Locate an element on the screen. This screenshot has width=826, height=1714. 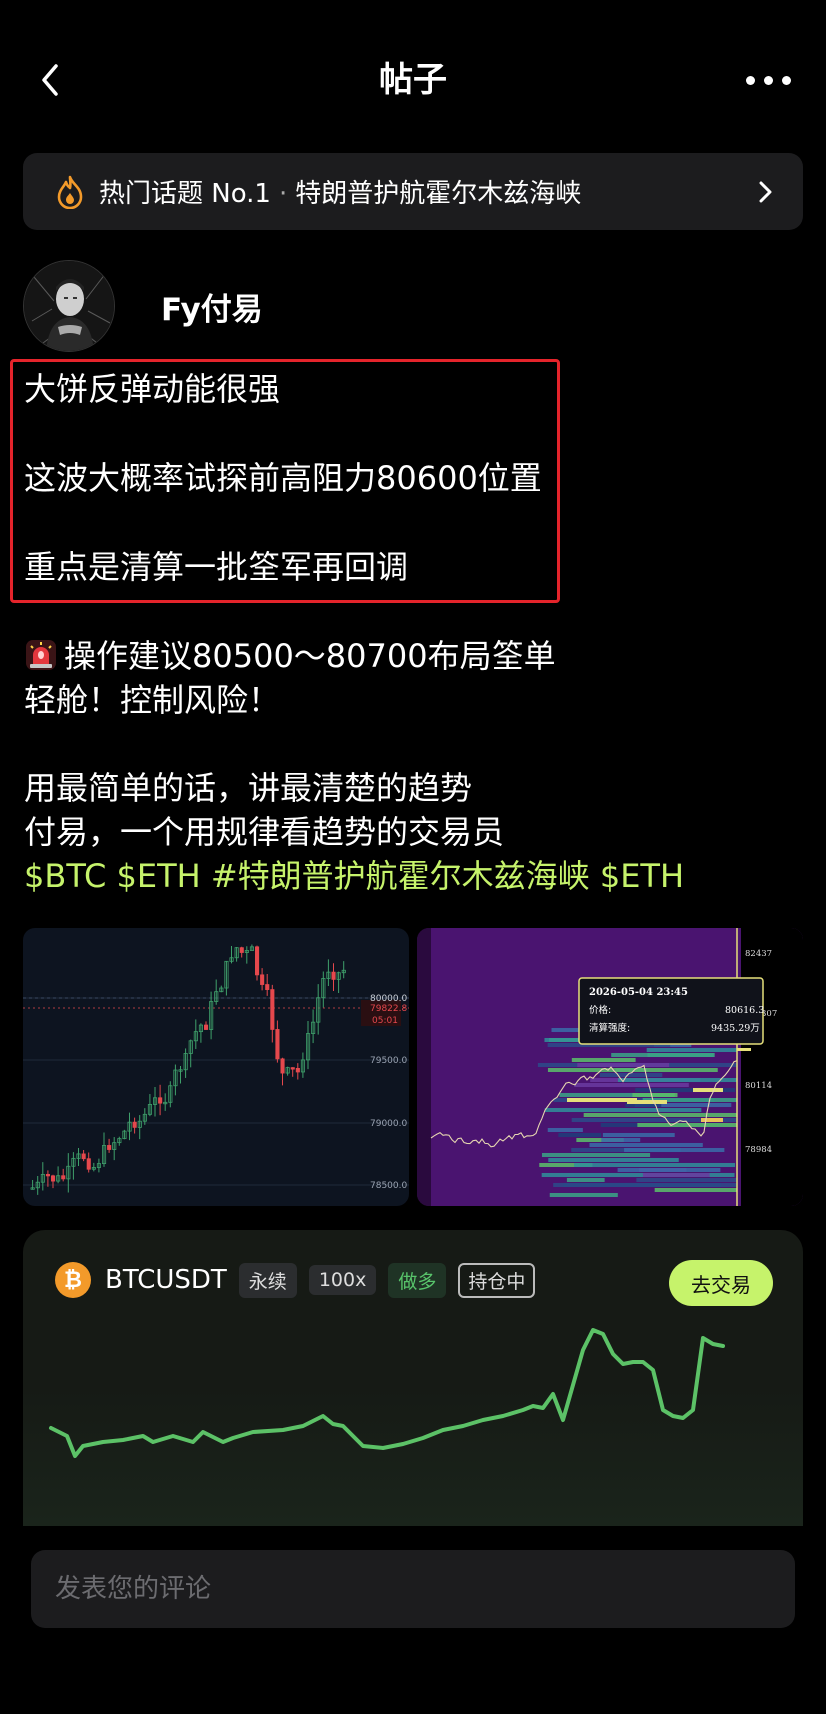
chevron-right-icon is located at coordinates (765, 191).